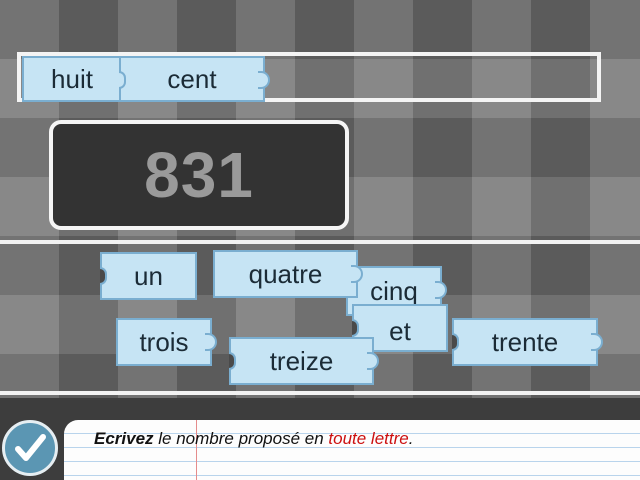 This screenshot has height=480, width=640. I want to click on tile-label: cinq, so click(394, 290).